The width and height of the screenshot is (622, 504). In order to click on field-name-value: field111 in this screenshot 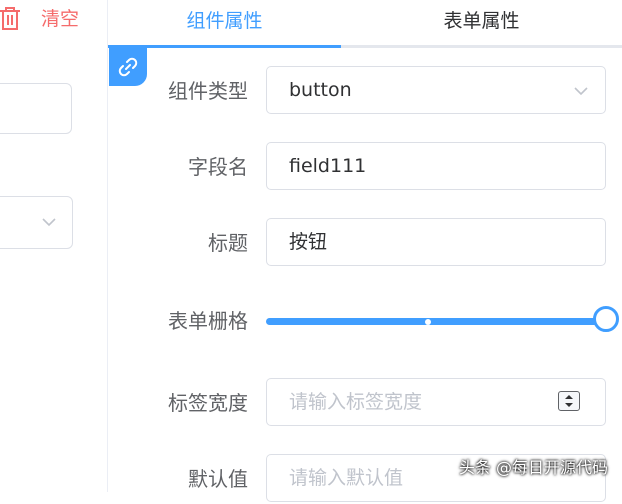, I will do `click(328, 166)`.